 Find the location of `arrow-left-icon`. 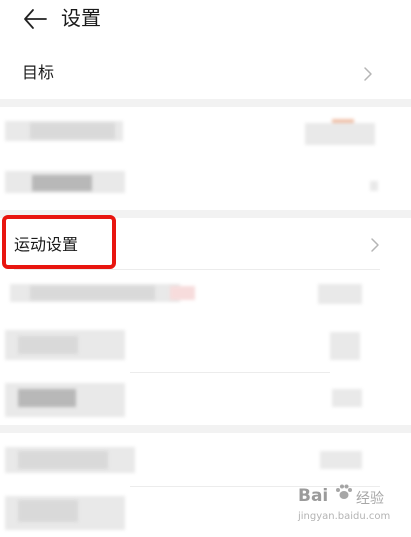

arrow-left-icon is located at coordinates (35, 19).